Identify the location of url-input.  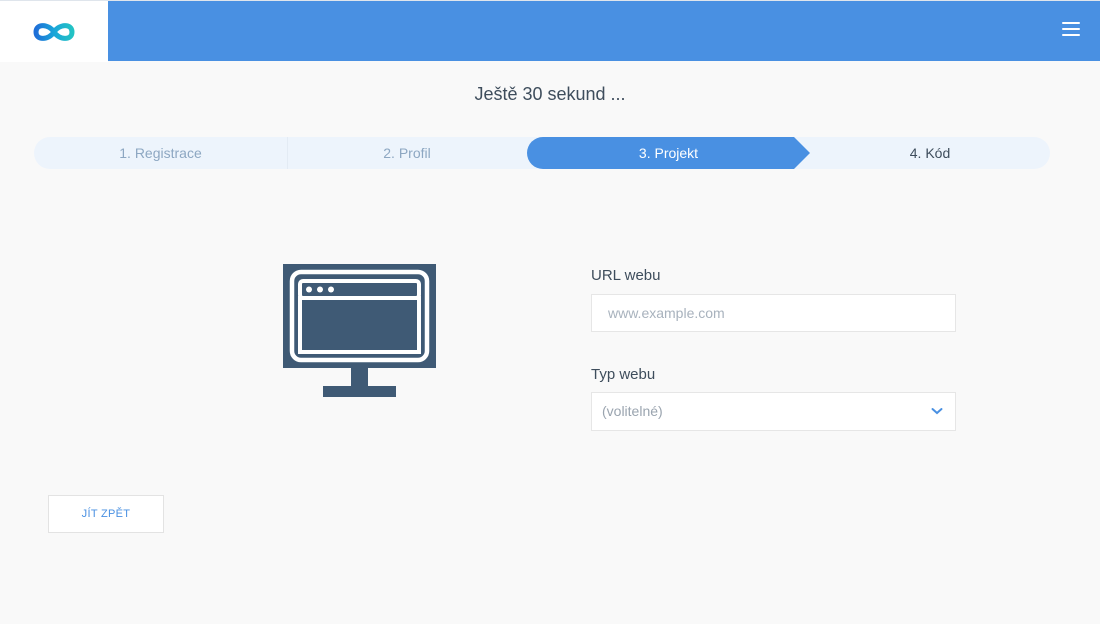
(773, 313).